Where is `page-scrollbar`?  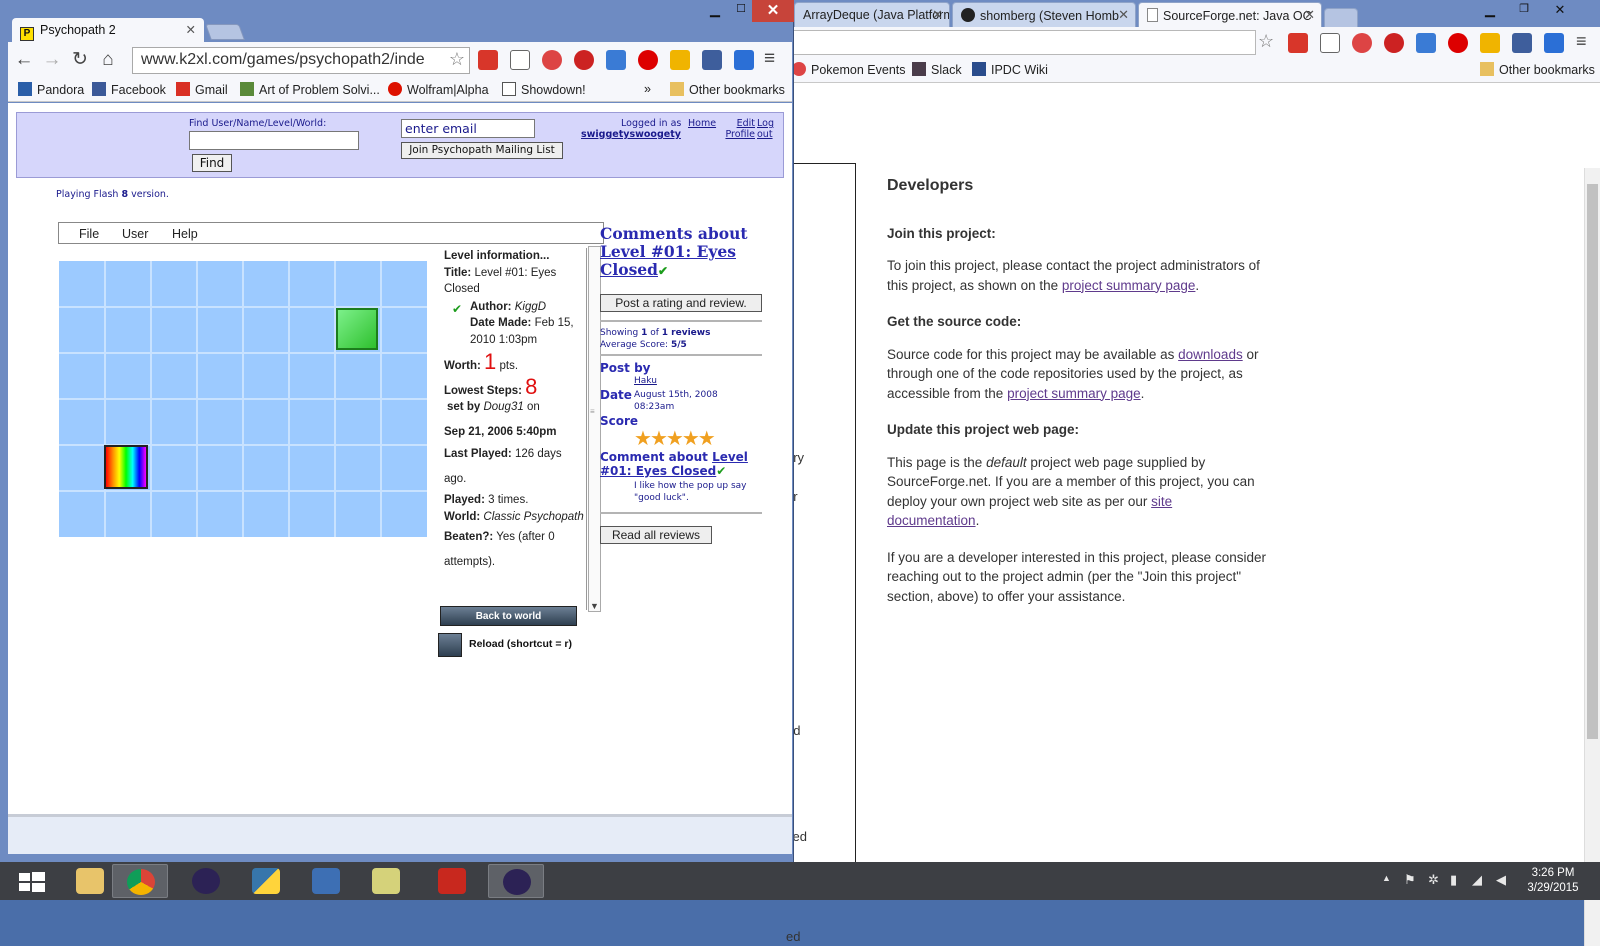 page-scrollbar is located at coordinates (1592, 557).